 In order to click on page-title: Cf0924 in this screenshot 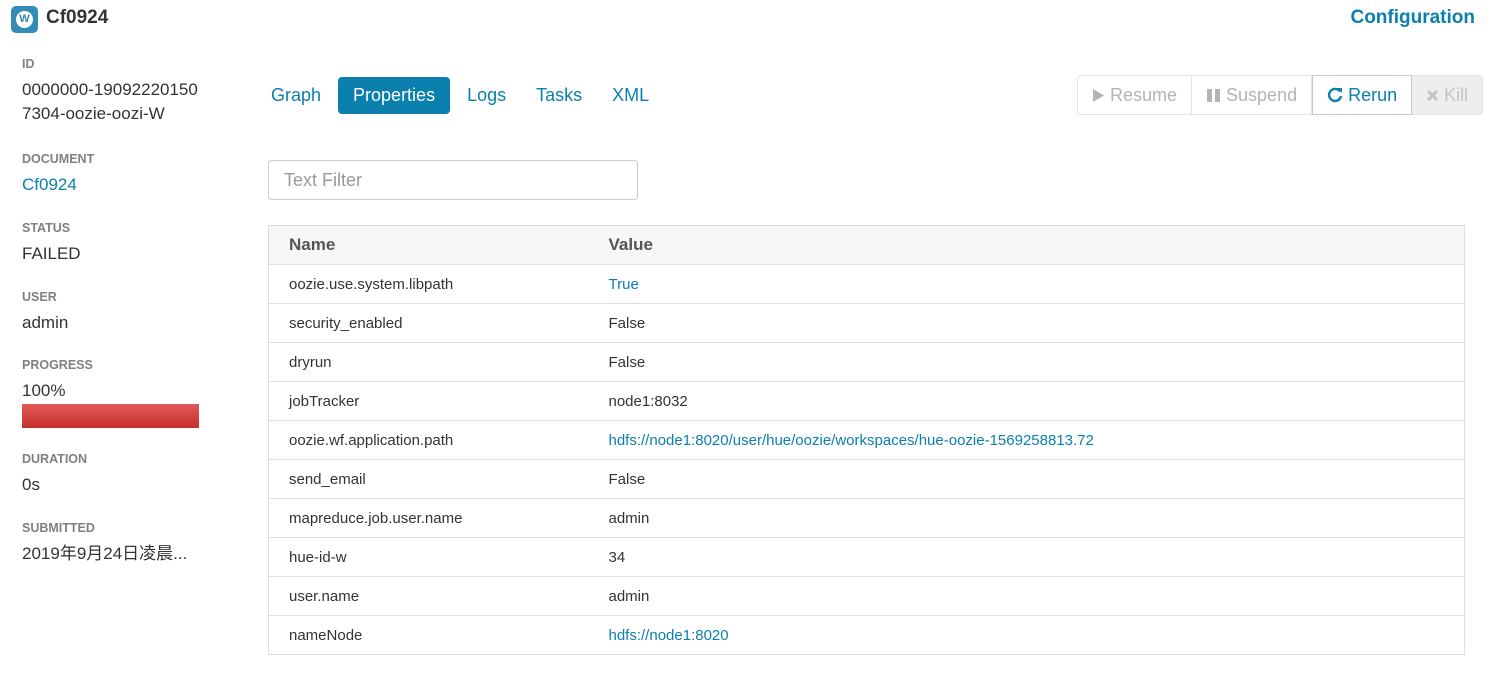, I will do `click(77, 17)`.